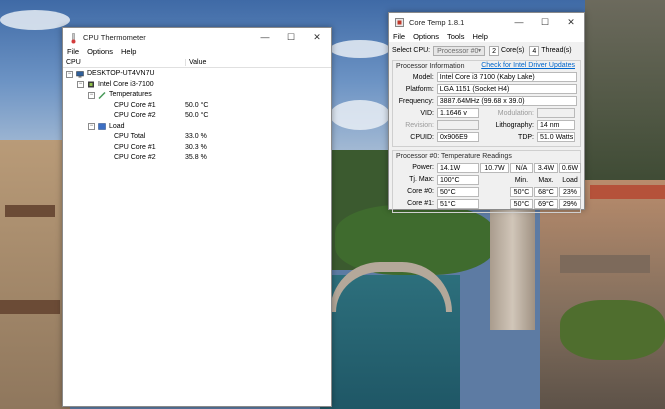 The image size is (665, 409). What do you see at coordinates (458, 180) in the screenshot?
I see `tjmax-value: 100°C` at bounding box center [458, 180].